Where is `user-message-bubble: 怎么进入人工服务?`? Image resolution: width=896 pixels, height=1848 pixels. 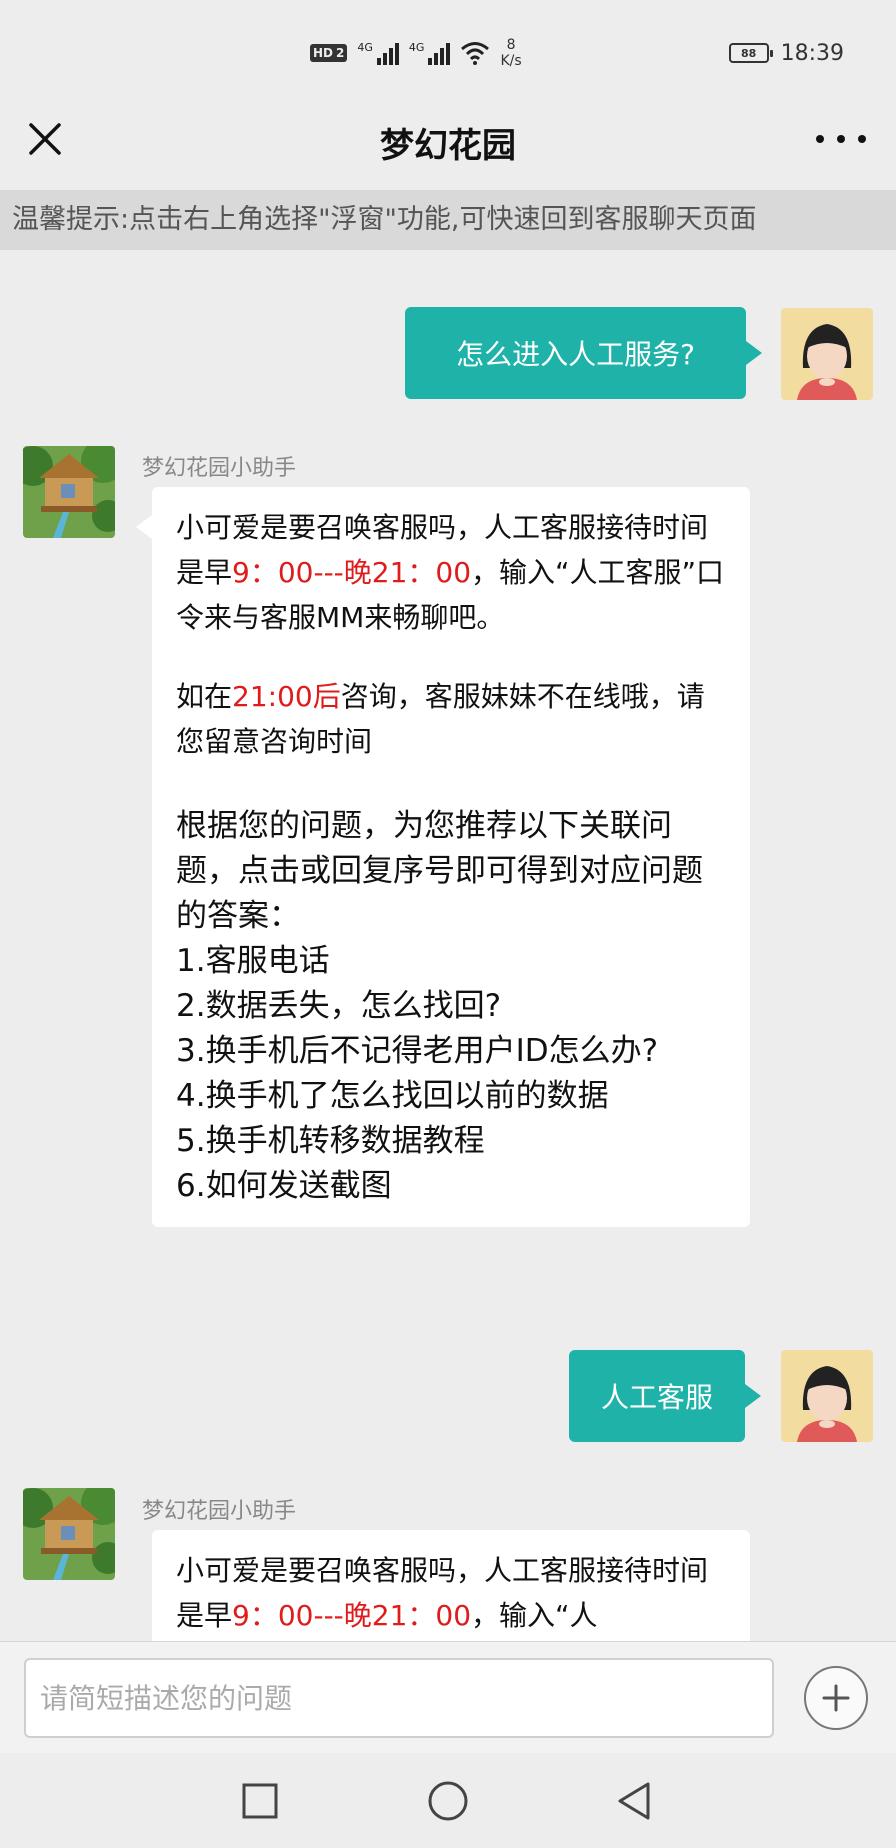 user-message-bubble: 怎么进入人工服务? is located at coordinates (583, 353).